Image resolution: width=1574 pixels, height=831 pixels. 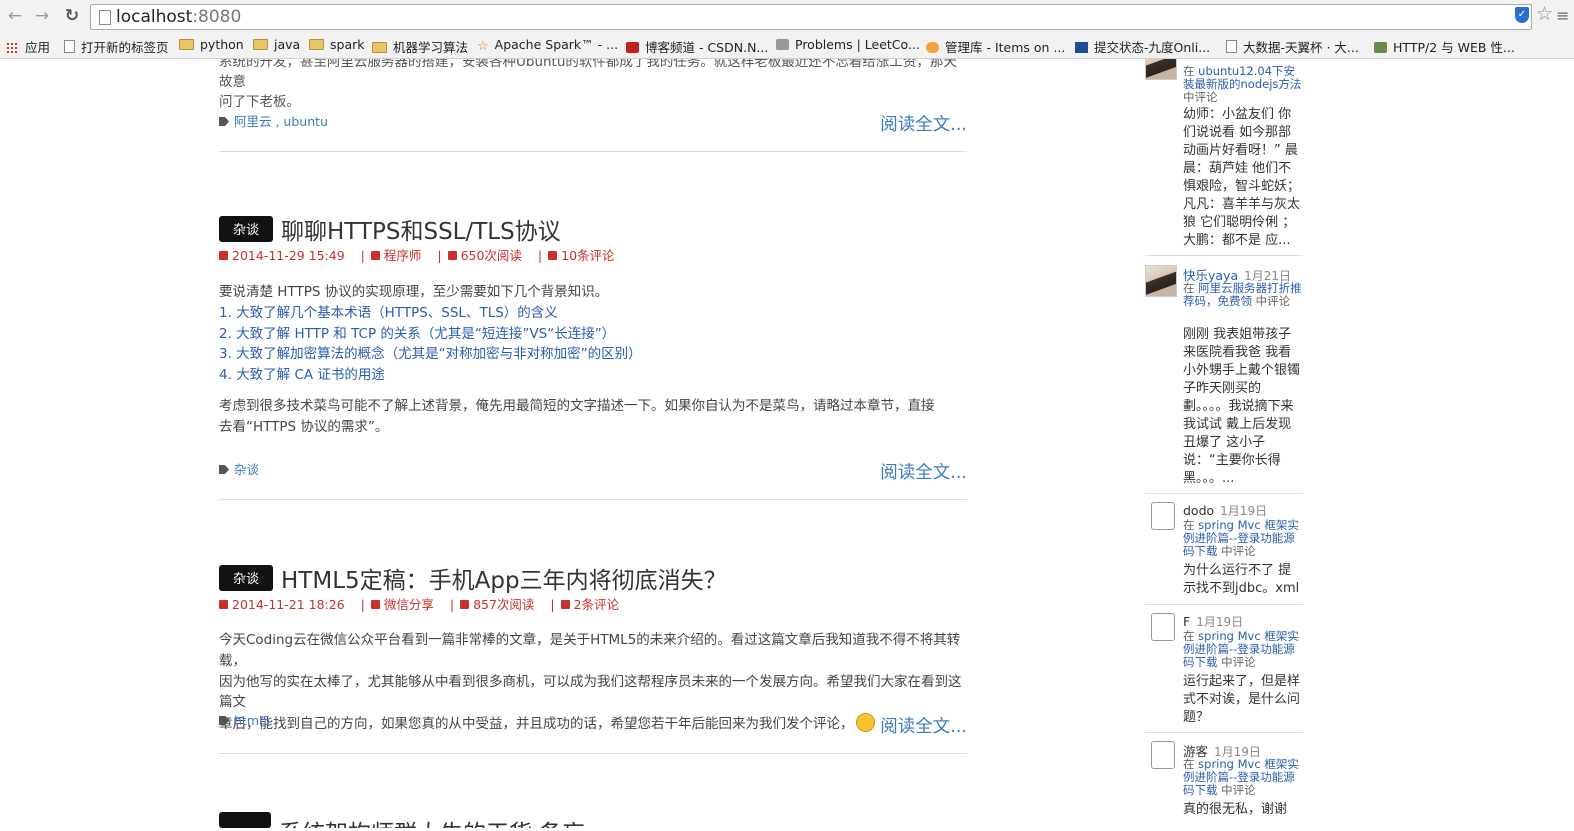 I want to click on comment-ref: 在 ubuntu12.04下安装最新版的nodejs方法 中评论, so click(x=1243, y=84).